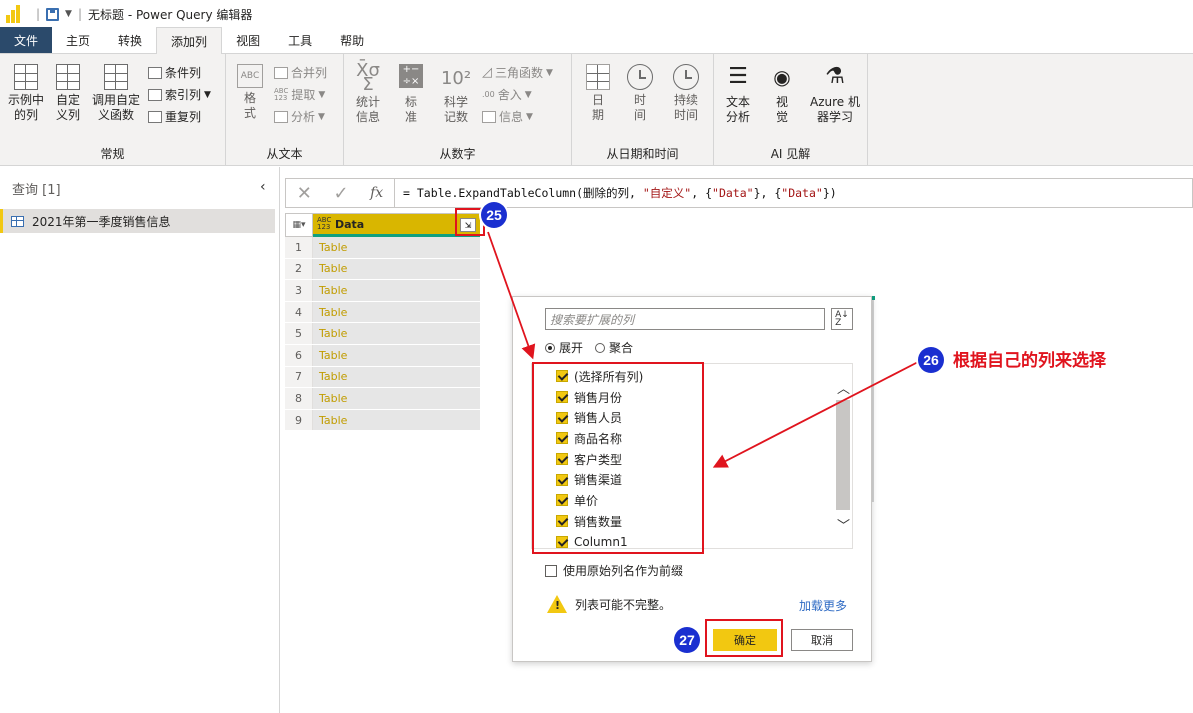 Image resolution: width=1193 pixels, height=713 pixels. Describe the element at coordinates (68, 14) in the screenshot. I see `quick-access-dropdown-icon: ▼` at that location.